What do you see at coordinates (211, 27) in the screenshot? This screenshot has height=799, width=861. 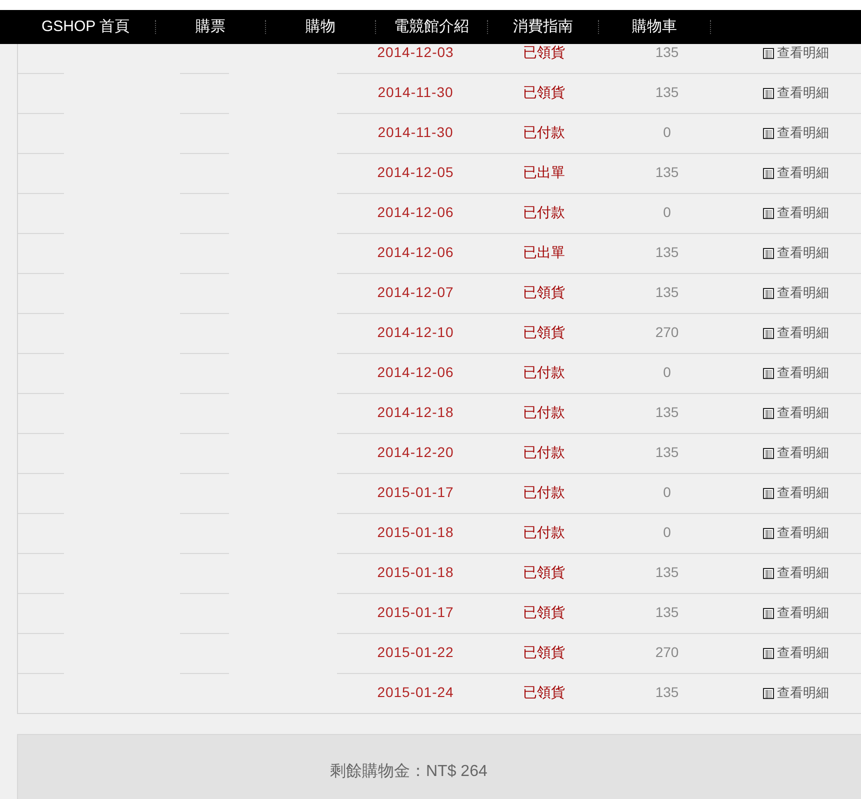 I see `nav-link: 購票` at bounding box center [211, 27].